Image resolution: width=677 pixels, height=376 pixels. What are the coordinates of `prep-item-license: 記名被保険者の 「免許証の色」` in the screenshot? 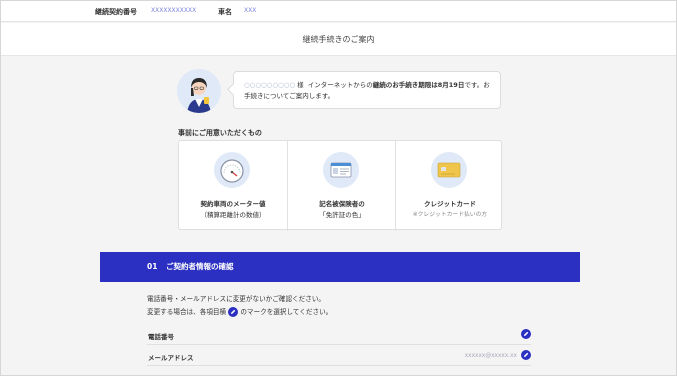 It's located at (341, 186).